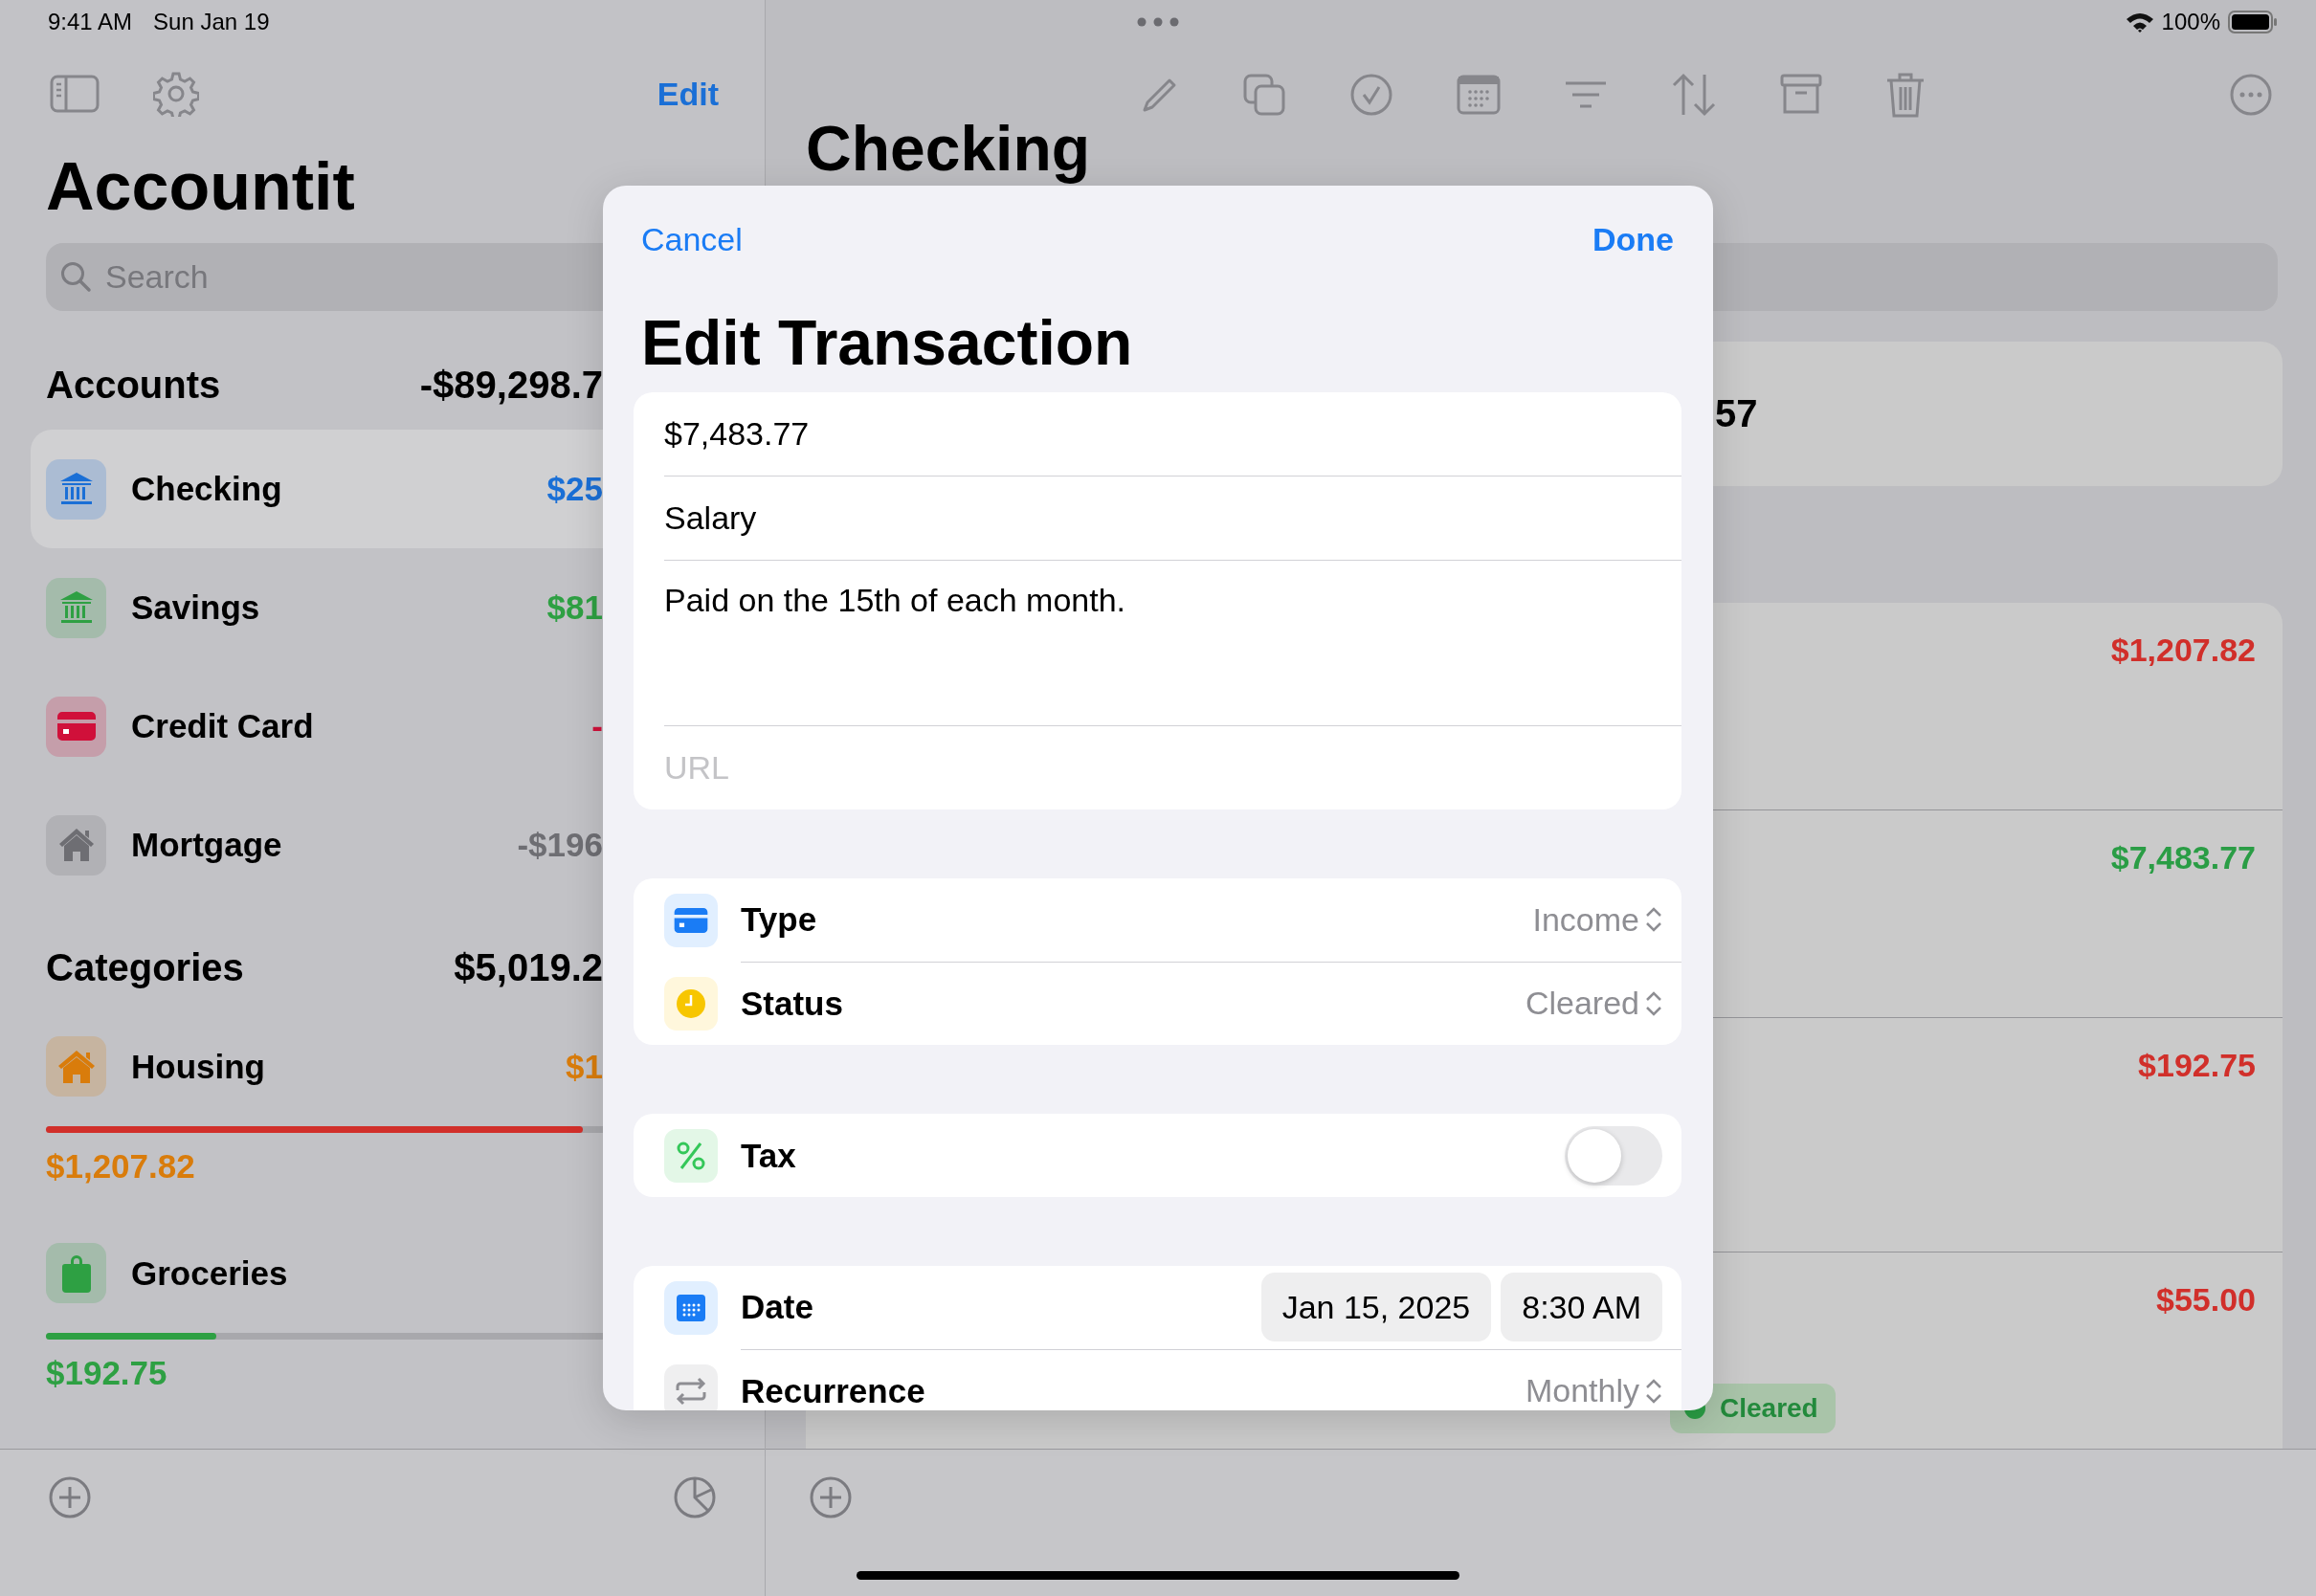  What do you see at coordinates (317, 727) in the screenshot?
I see `account-row: Credit Card -` at bounding box center [317, 727].